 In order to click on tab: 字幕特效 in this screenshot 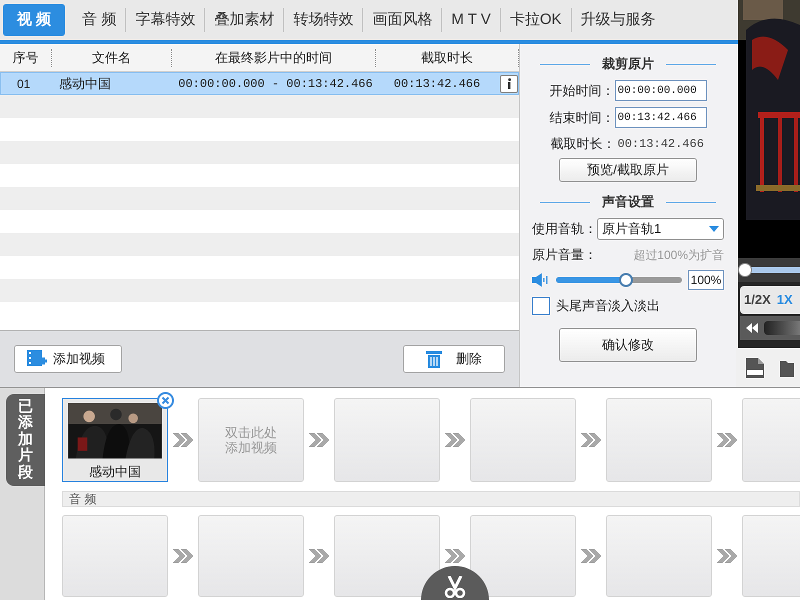, I will do `click(165, 20)`.